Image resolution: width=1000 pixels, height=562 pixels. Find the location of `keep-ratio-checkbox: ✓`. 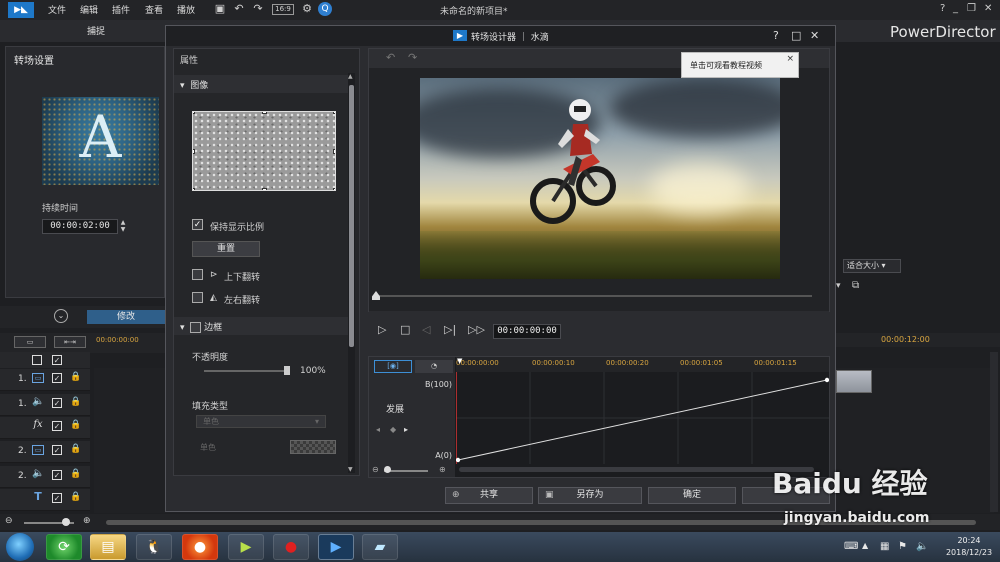

keep-ratio-checkbox: ✓ is located at coordinates (197, 224).